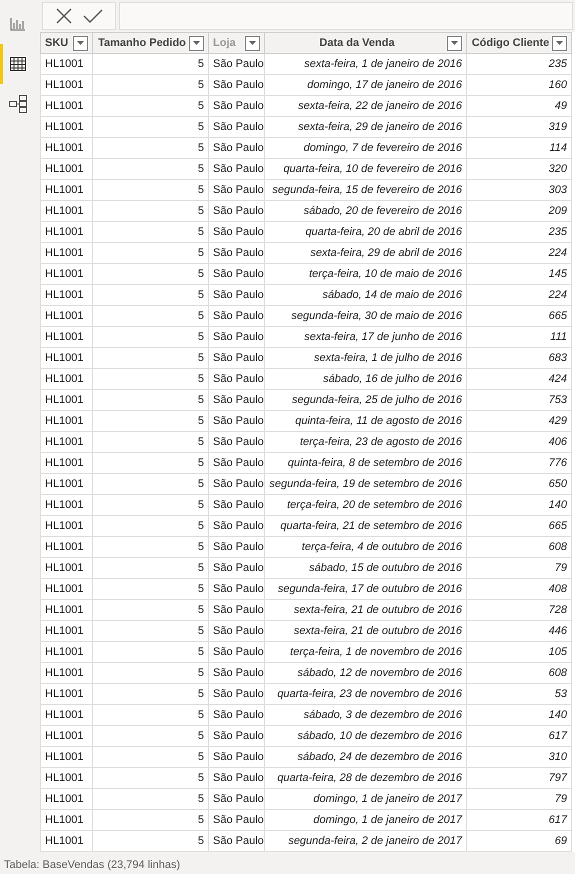  Describe the element at coordinates (93, 16) in the screenshot. I see `confirm-button` at that location.